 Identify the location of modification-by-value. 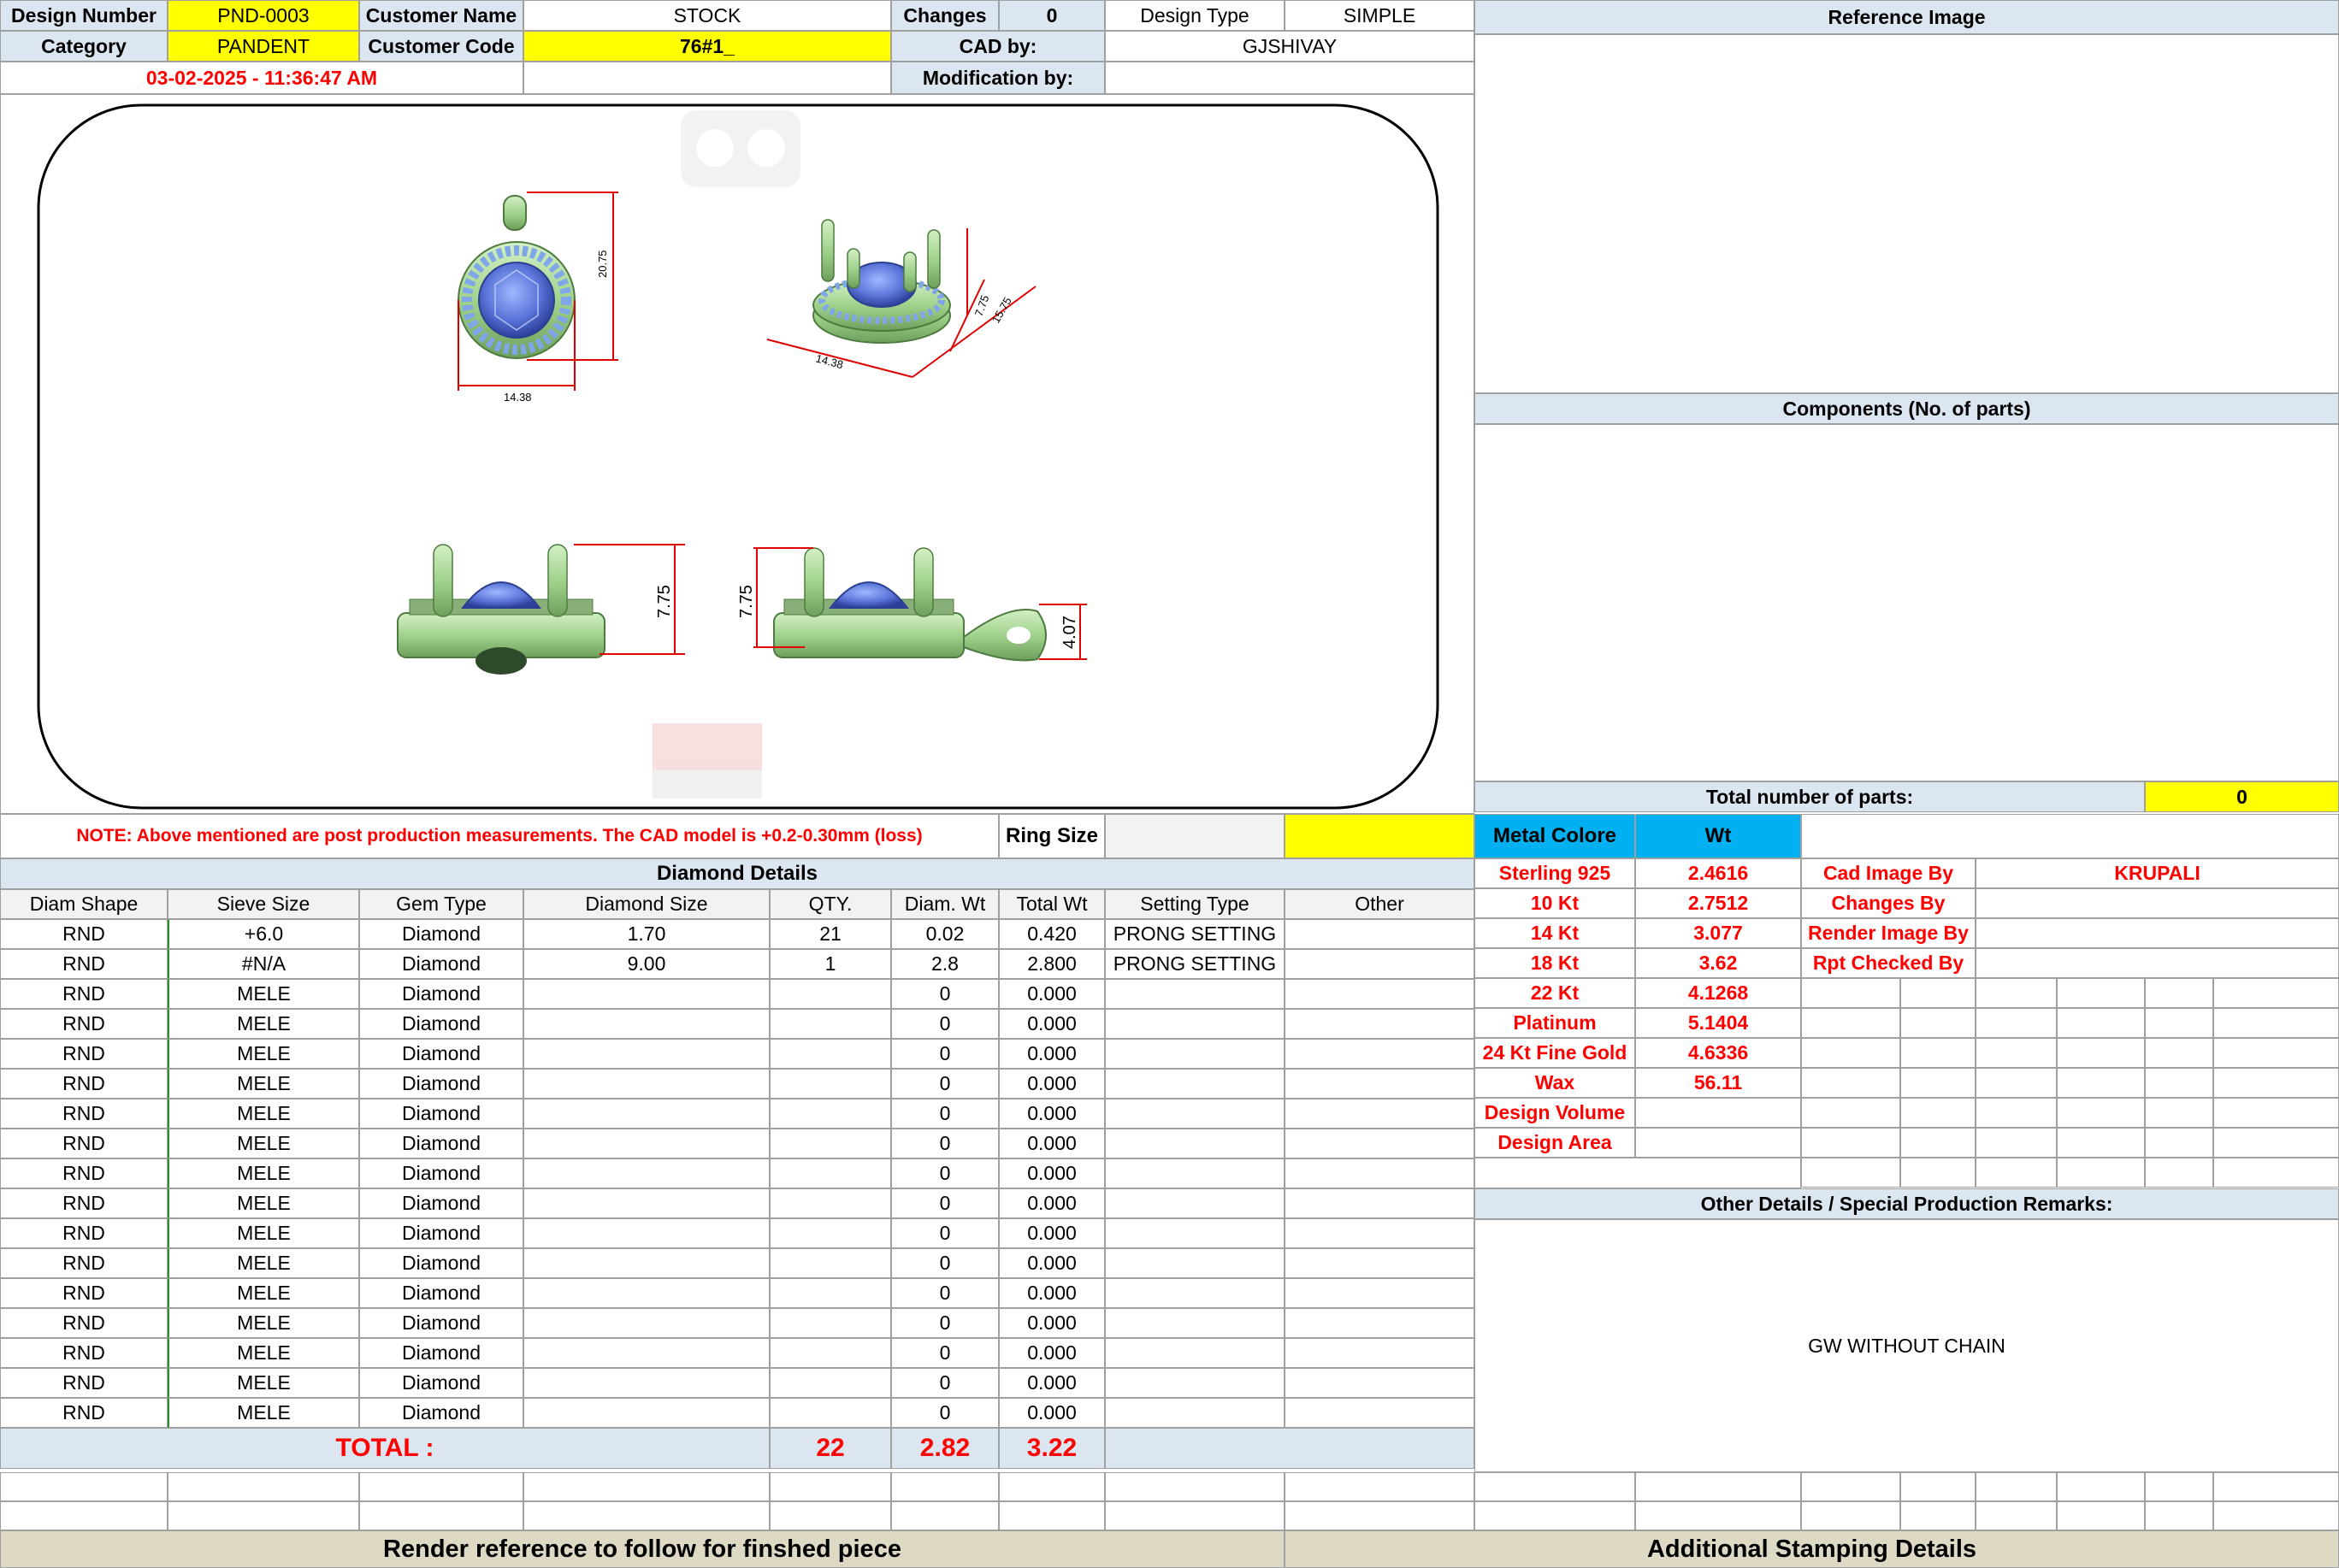
(1290, 78).